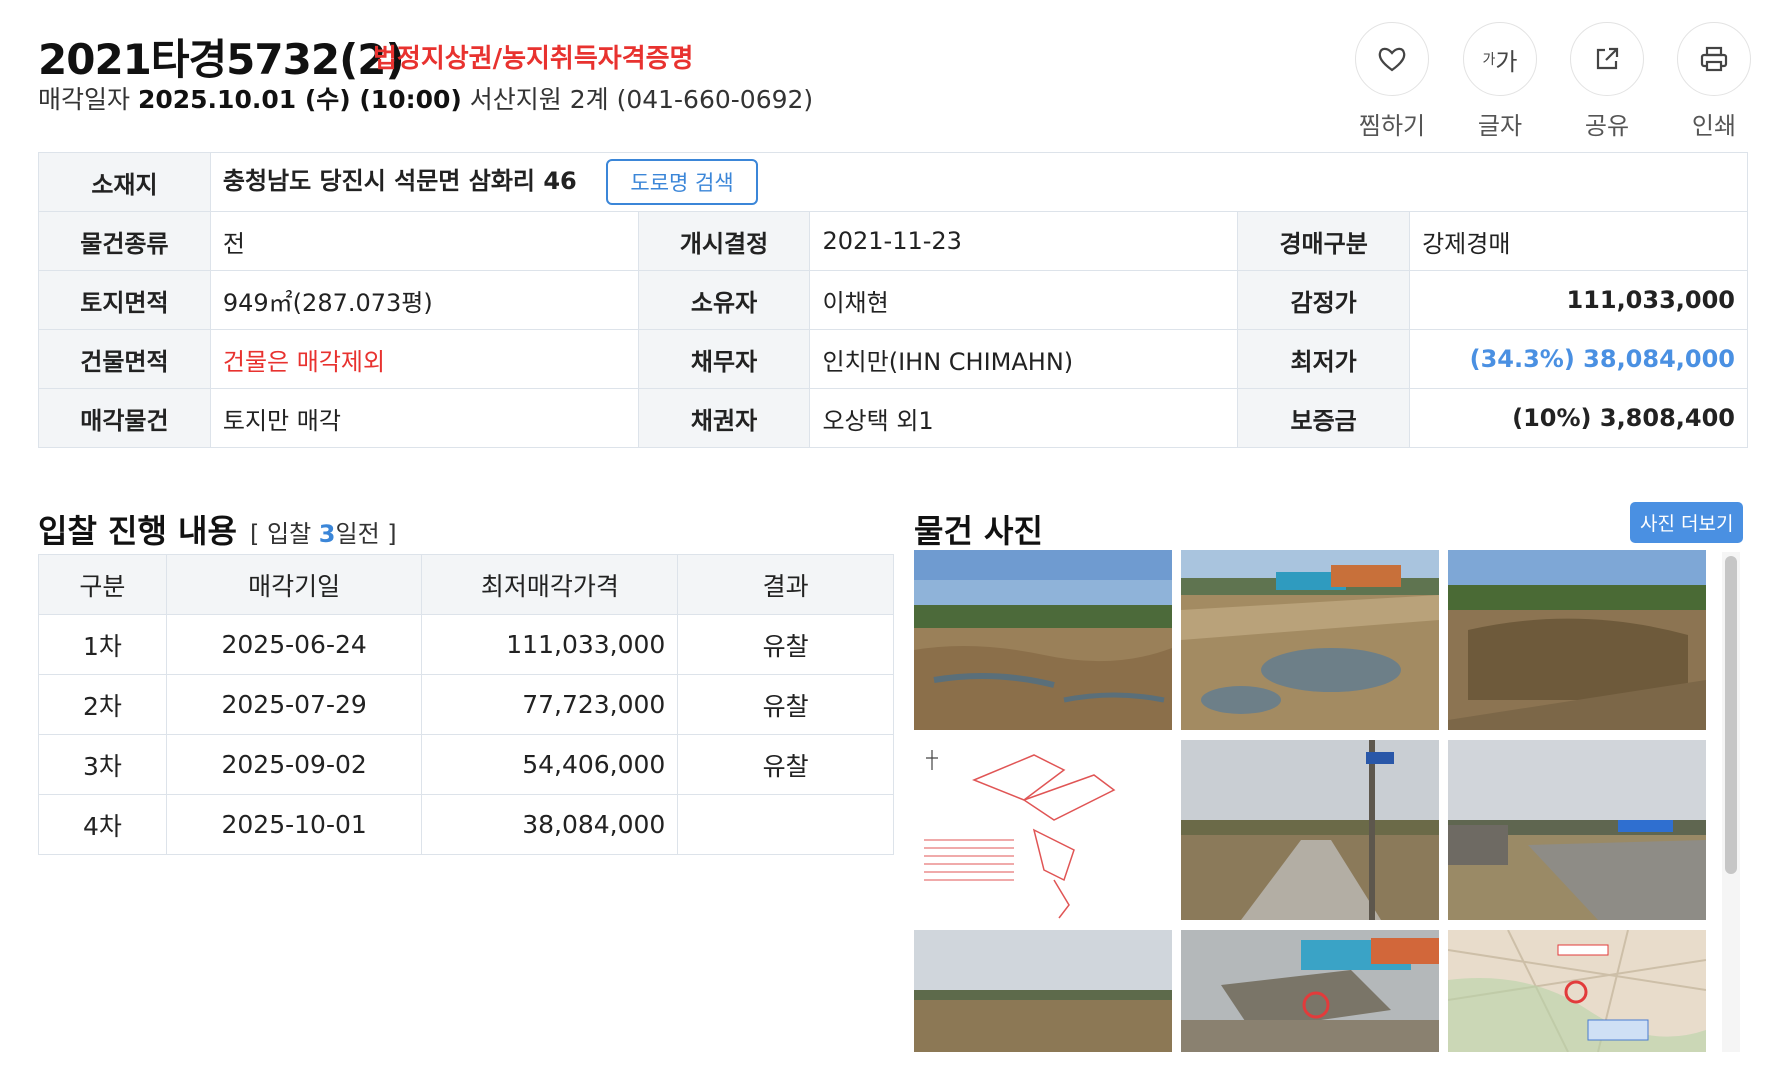 The image size is (1778, 1072). I want to click on font-size-icon: 가가, so click(1500, 59).